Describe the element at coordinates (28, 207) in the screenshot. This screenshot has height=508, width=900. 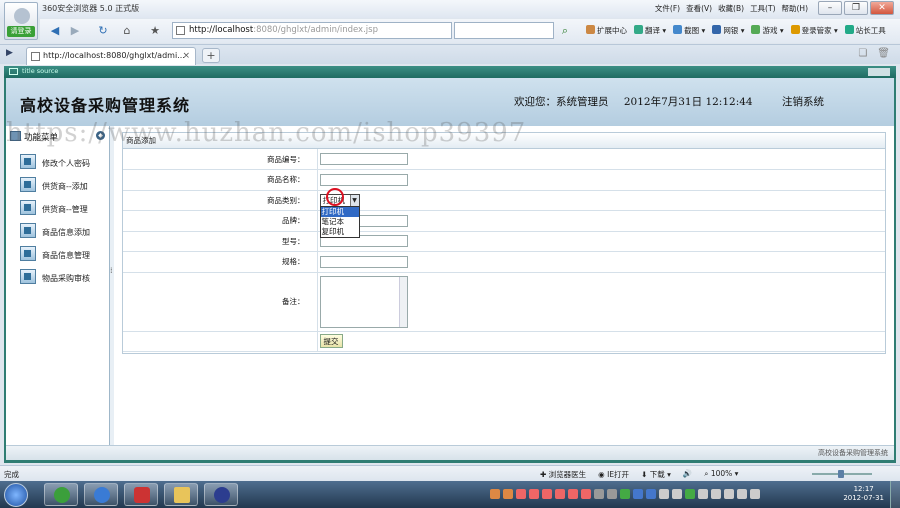
I see `document-icon` at that location.